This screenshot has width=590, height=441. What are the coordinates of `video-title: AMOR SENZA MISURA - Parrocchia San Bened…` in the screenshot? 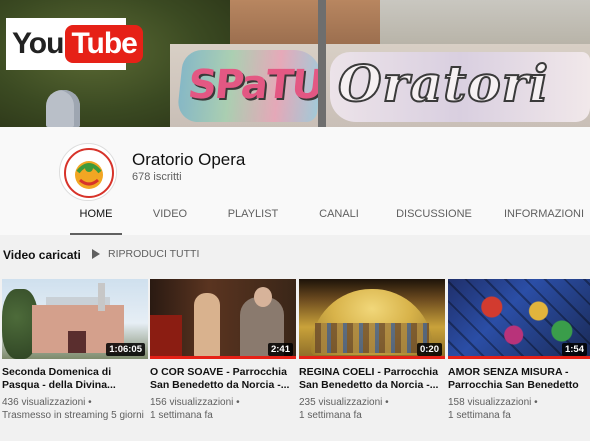 It's located at (519, 379).